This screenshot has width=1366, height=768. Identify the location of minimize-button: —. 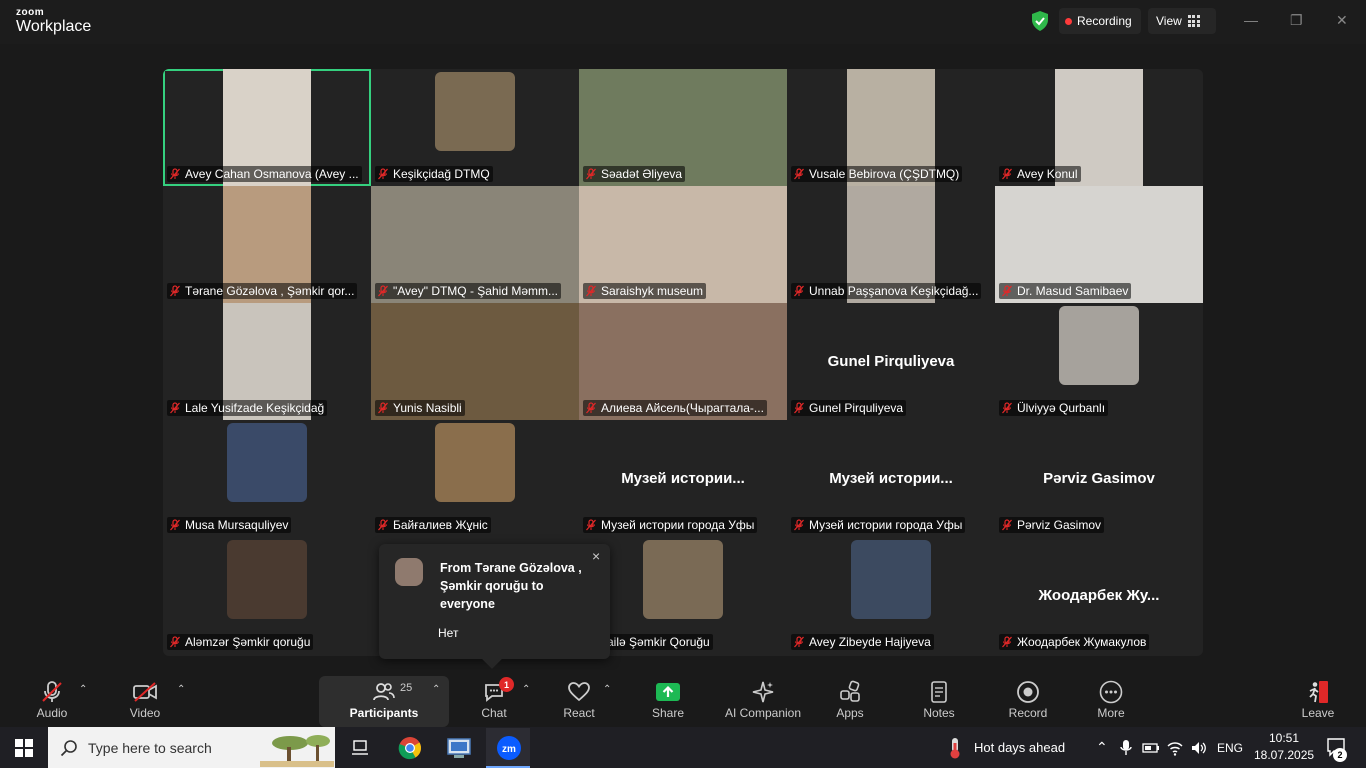
(1251, 20).